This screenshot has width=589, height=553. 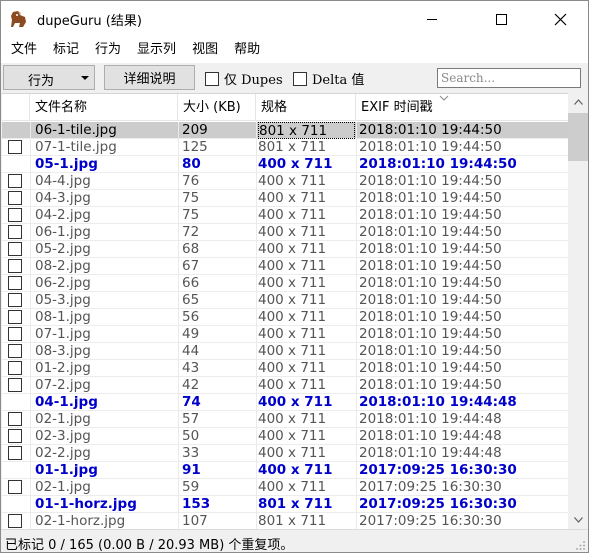 What do you see at coordinates (285, 317) in the screenshot?
I see `table-row: 08-1.jpg 56 400 x 711 2018:01:10 19:44:50` at bounding box center [285, 317].